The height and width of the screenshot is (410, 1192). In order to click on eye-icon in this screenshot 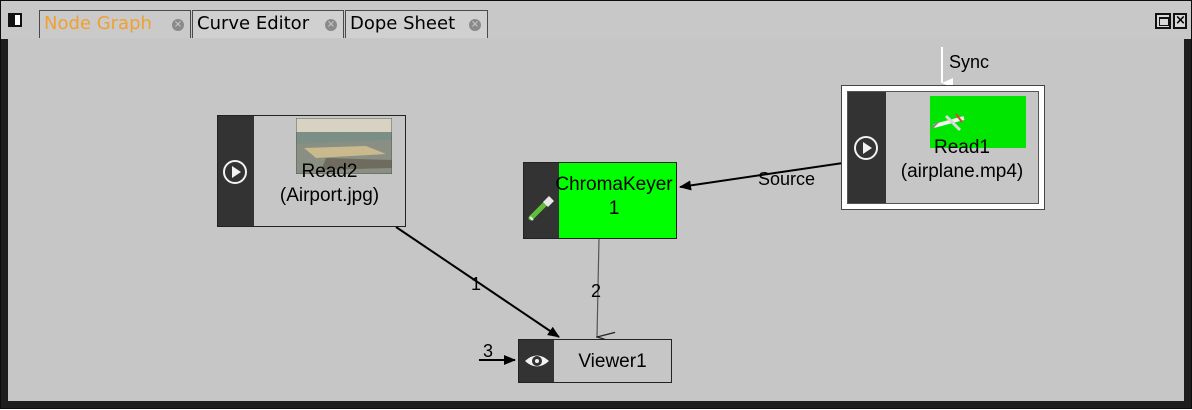, I will do `click(537, 361)`.